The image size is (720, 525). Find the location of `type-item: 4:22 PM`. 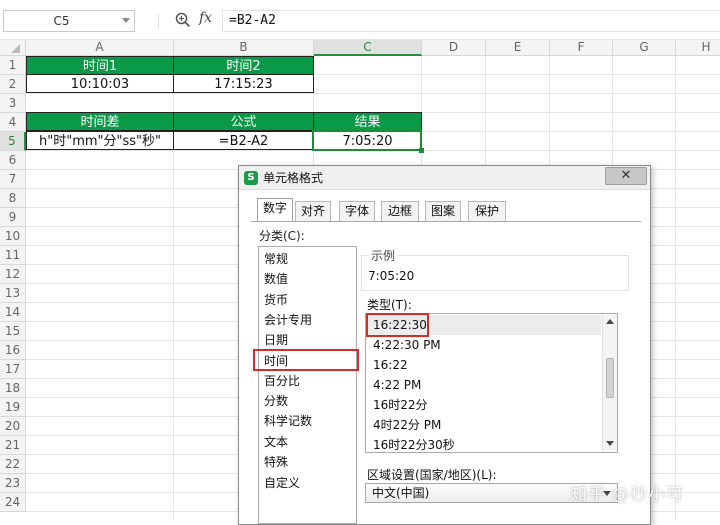

type-item: 4:22 PM is located at coordinates (397, 385).